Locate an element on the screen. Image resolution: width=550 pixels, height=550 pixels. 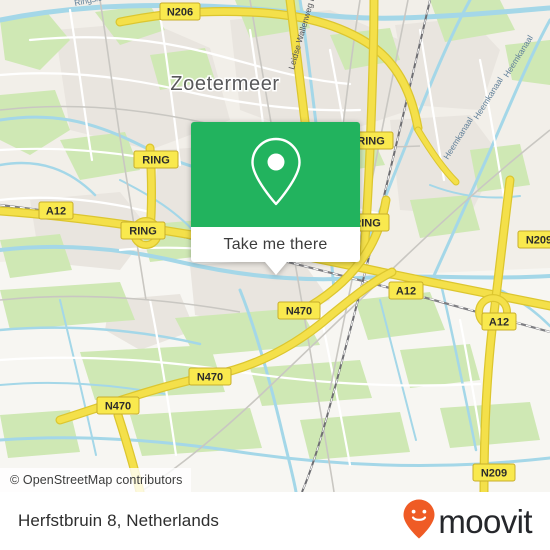
popup-tail-pointer is located at coordinates (275, 268).